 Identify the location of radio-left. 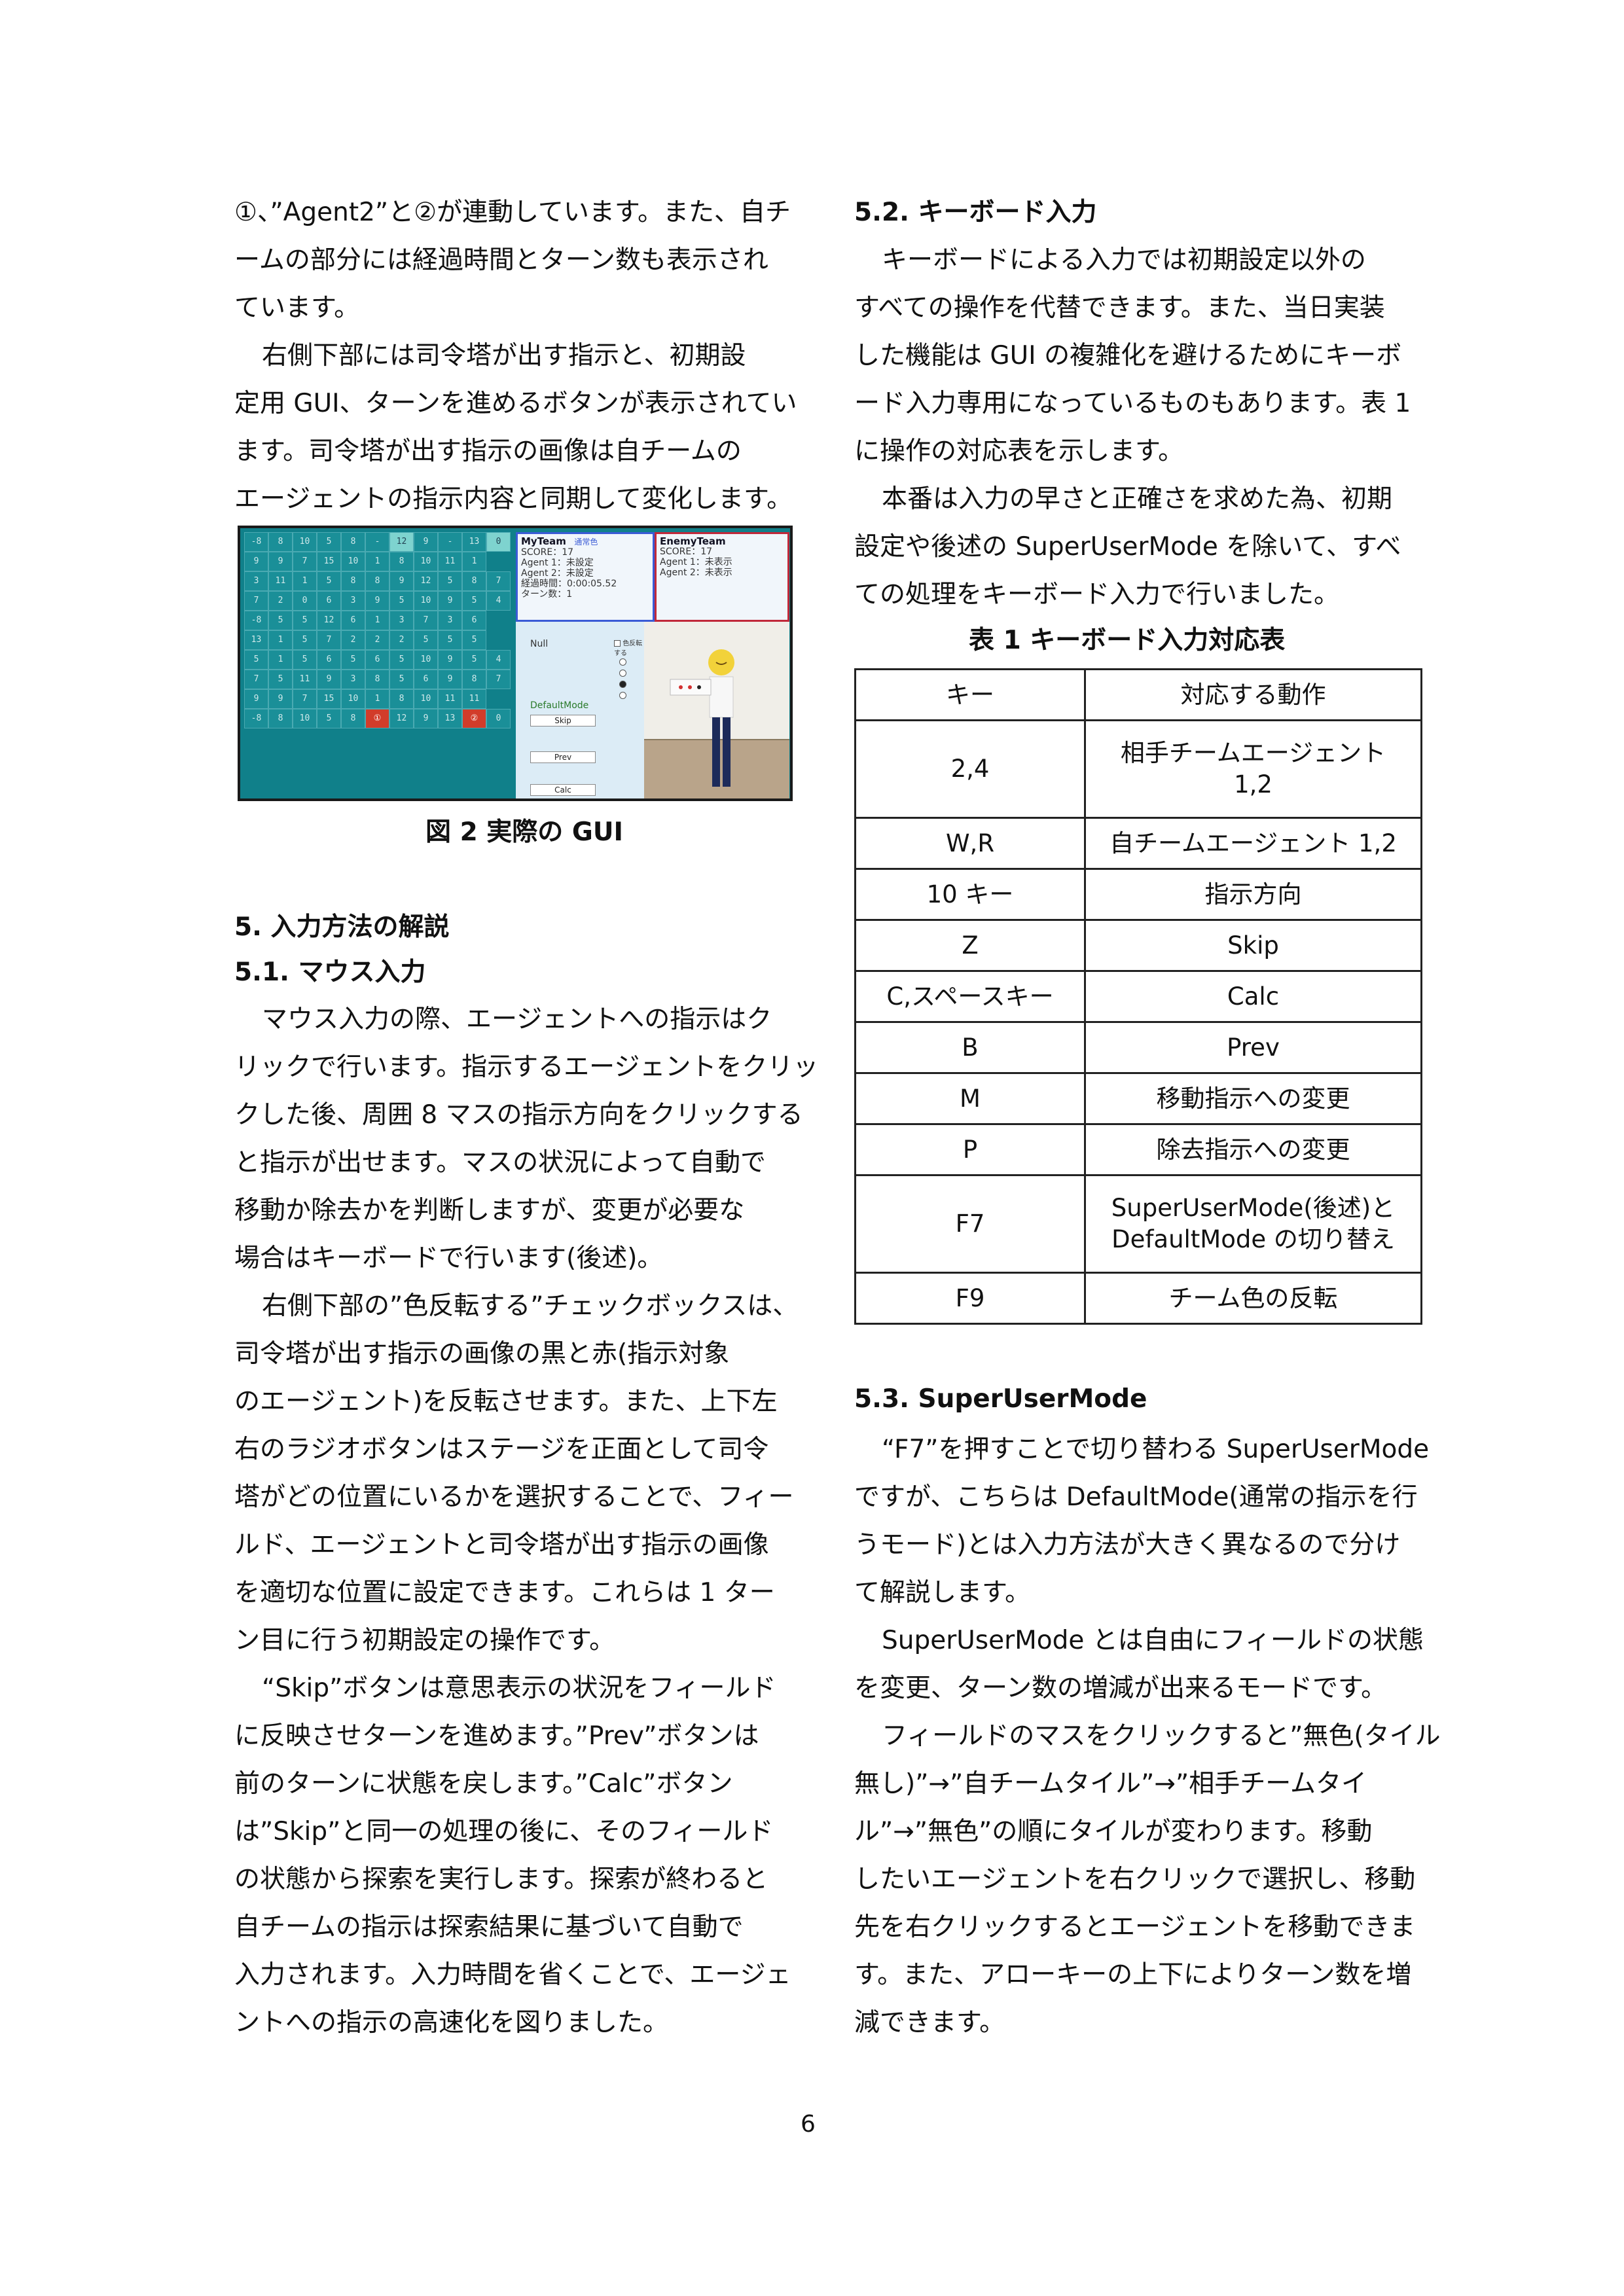
(622, 673).